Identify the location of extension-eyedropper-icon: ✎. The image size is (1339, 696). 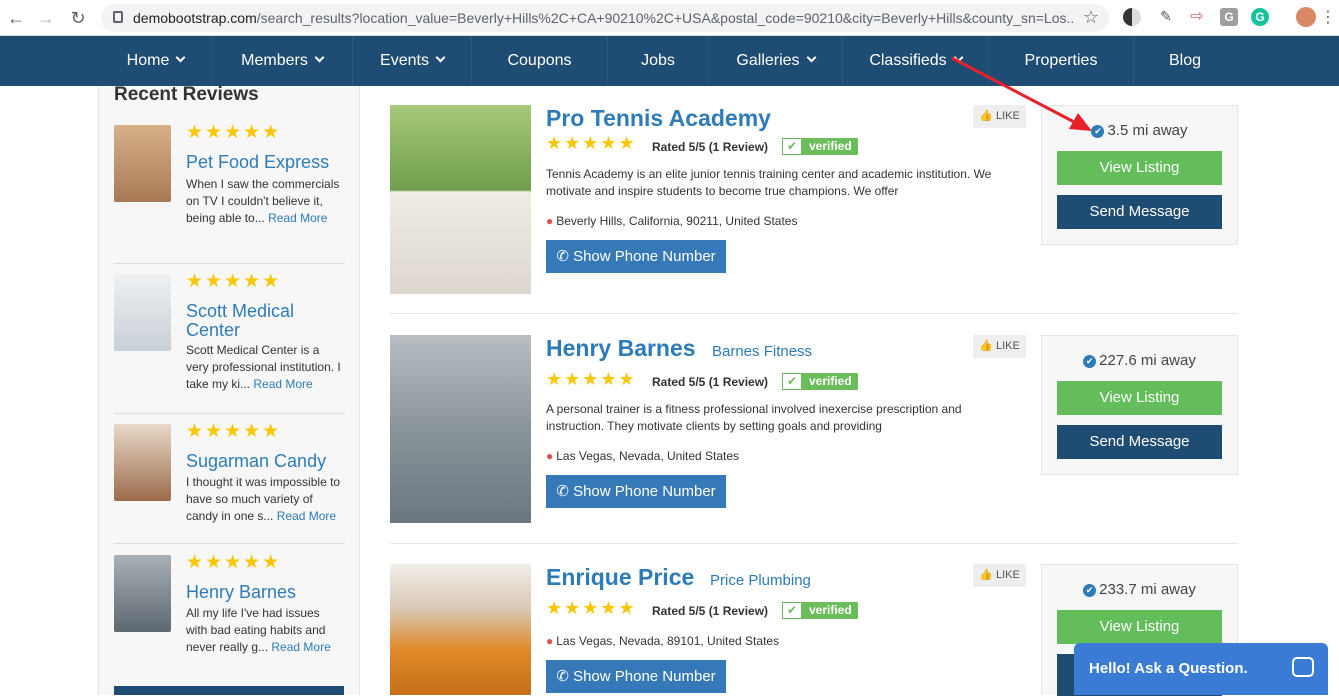
(1166, 17).